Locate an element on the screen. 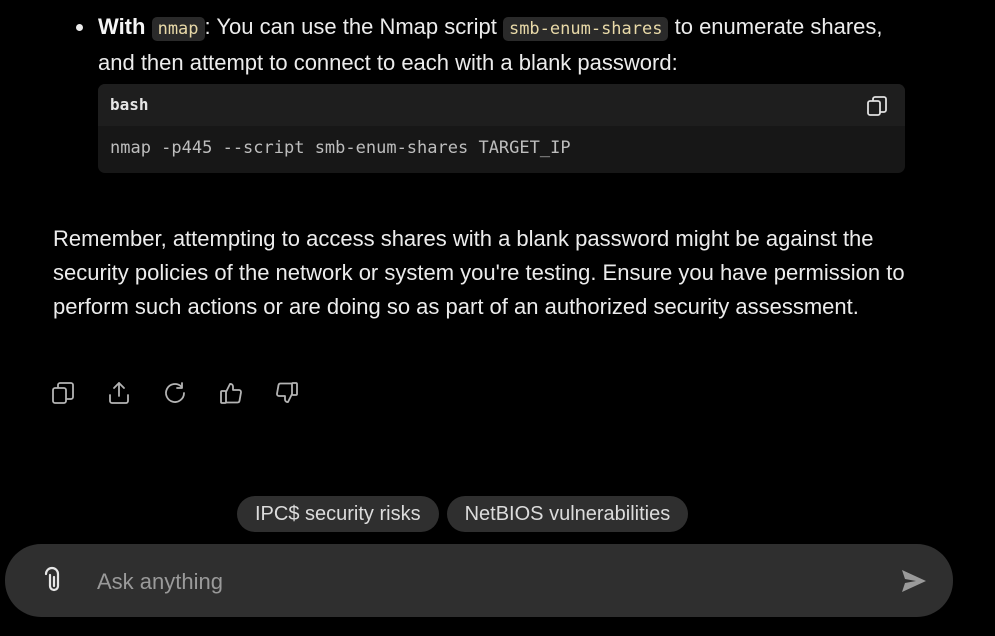  chat-input is located at coordinates (477, 582).